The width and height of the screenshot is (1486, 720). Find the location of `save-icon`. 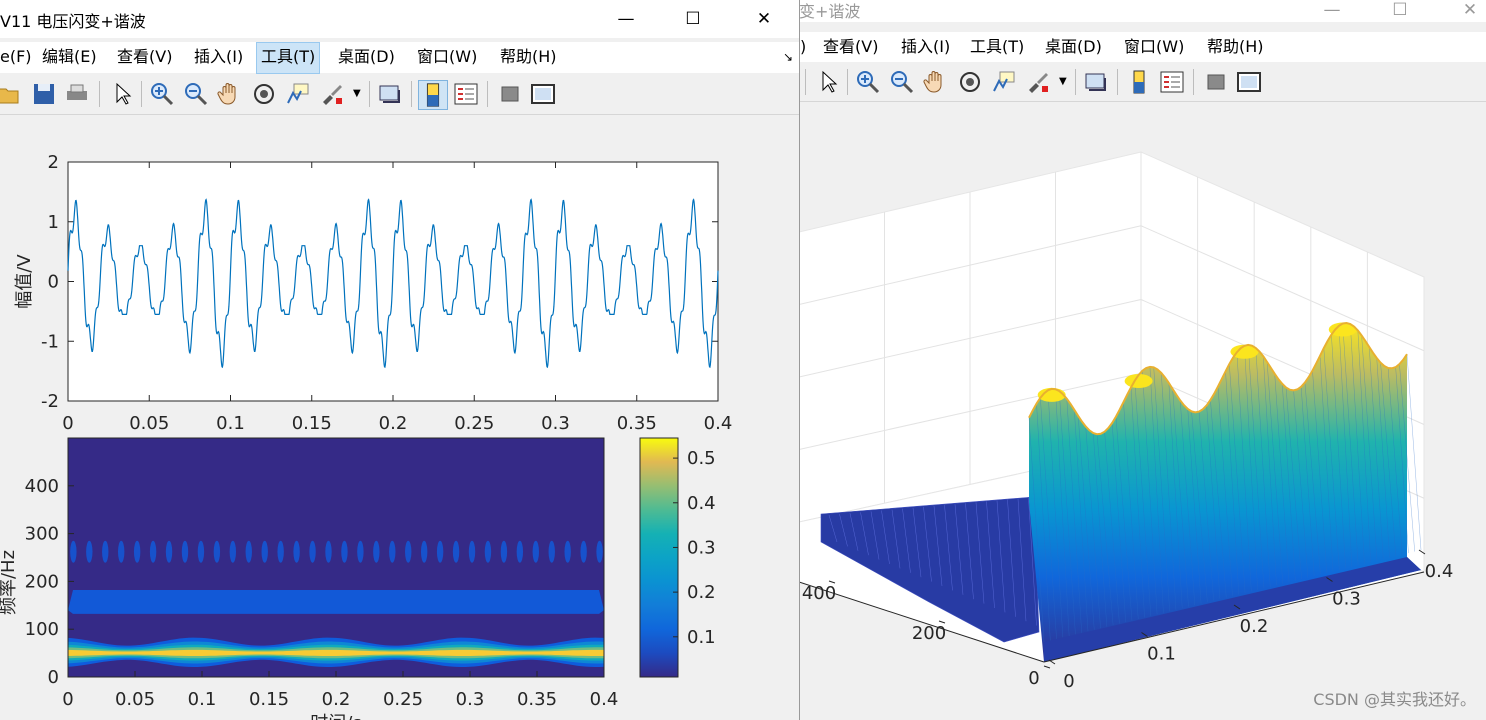

save-icon is located at coordinates (44, 94).